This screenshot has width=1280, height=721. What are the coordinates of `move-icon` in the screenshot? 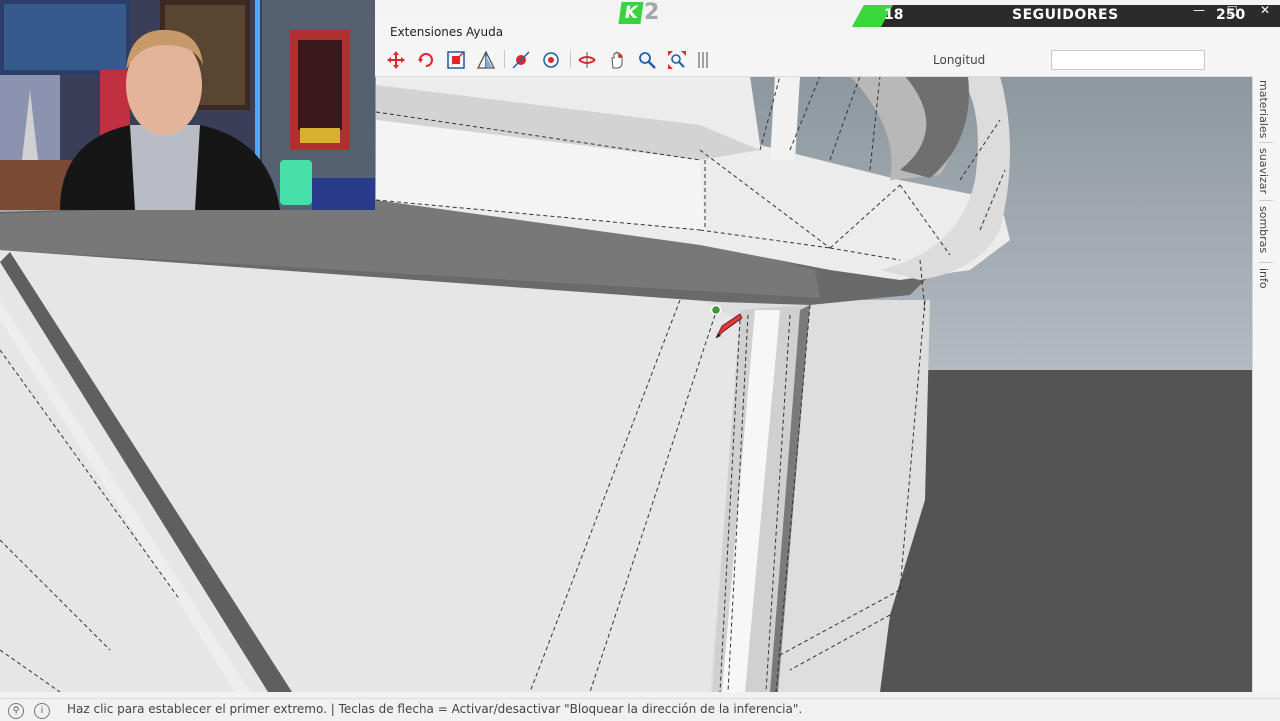 It's located at (396, 60).